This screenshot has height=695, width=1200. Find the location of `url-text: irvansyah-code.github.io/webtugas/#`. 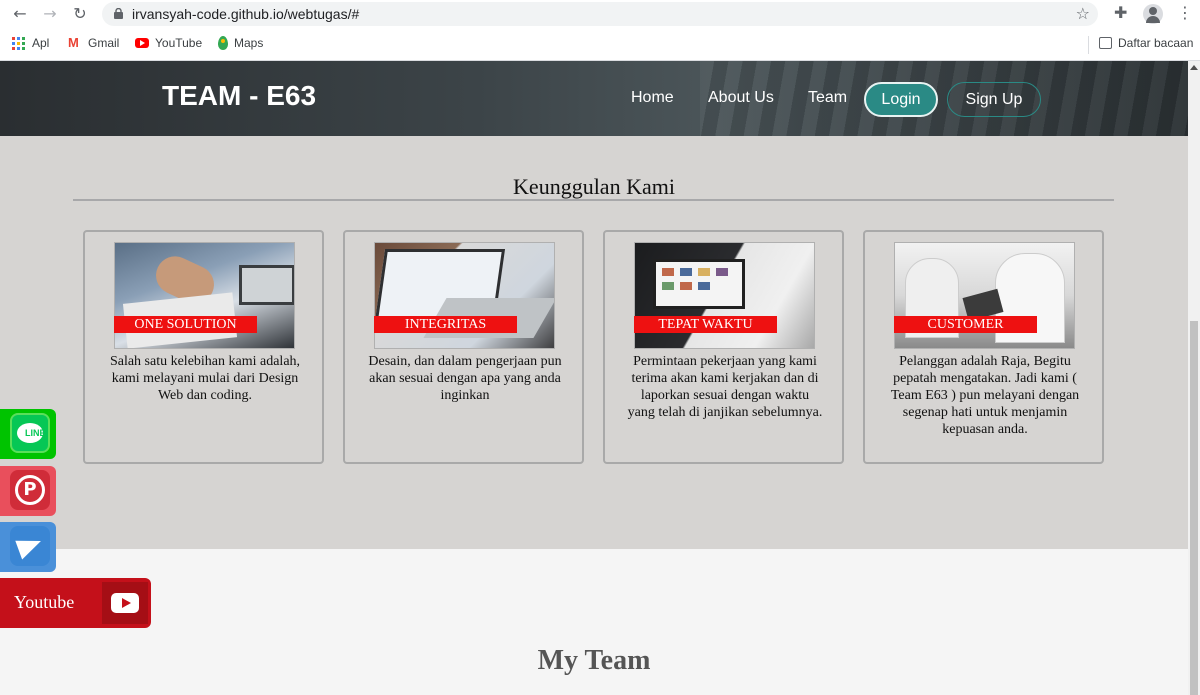

url-text: irvansyah-code.github.io/webtugas/# is located at coordinates (246, 14).